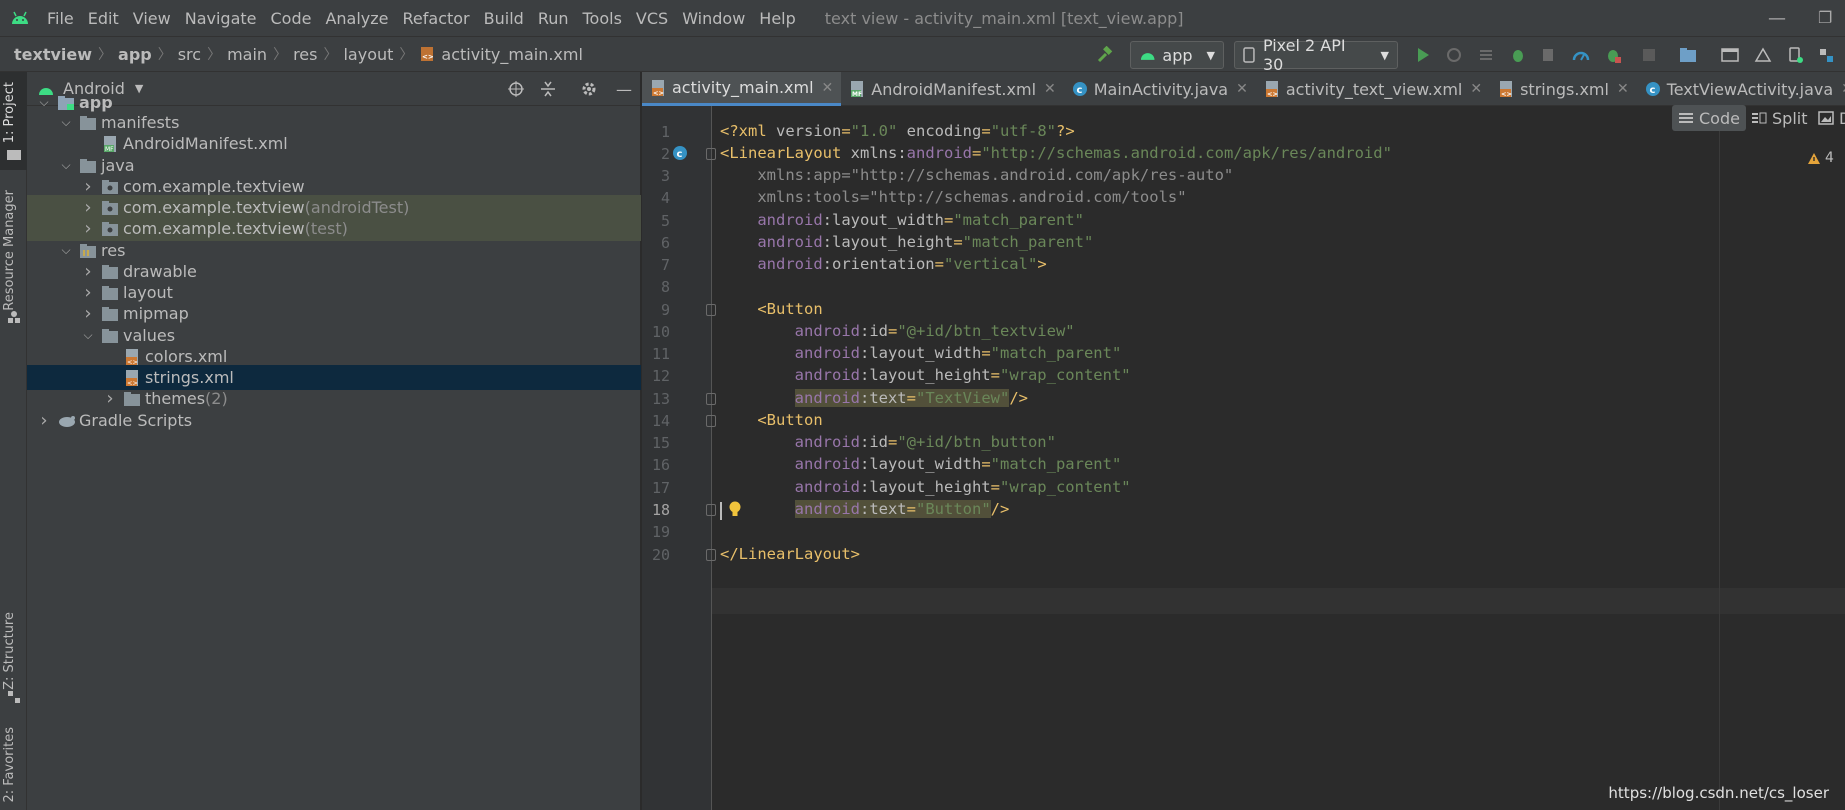  Describe the element at coordinates (742, 89) in the screenshot. I see `editor-tab-activity-main-xml: <> activity_main.xml ✕` at that location.